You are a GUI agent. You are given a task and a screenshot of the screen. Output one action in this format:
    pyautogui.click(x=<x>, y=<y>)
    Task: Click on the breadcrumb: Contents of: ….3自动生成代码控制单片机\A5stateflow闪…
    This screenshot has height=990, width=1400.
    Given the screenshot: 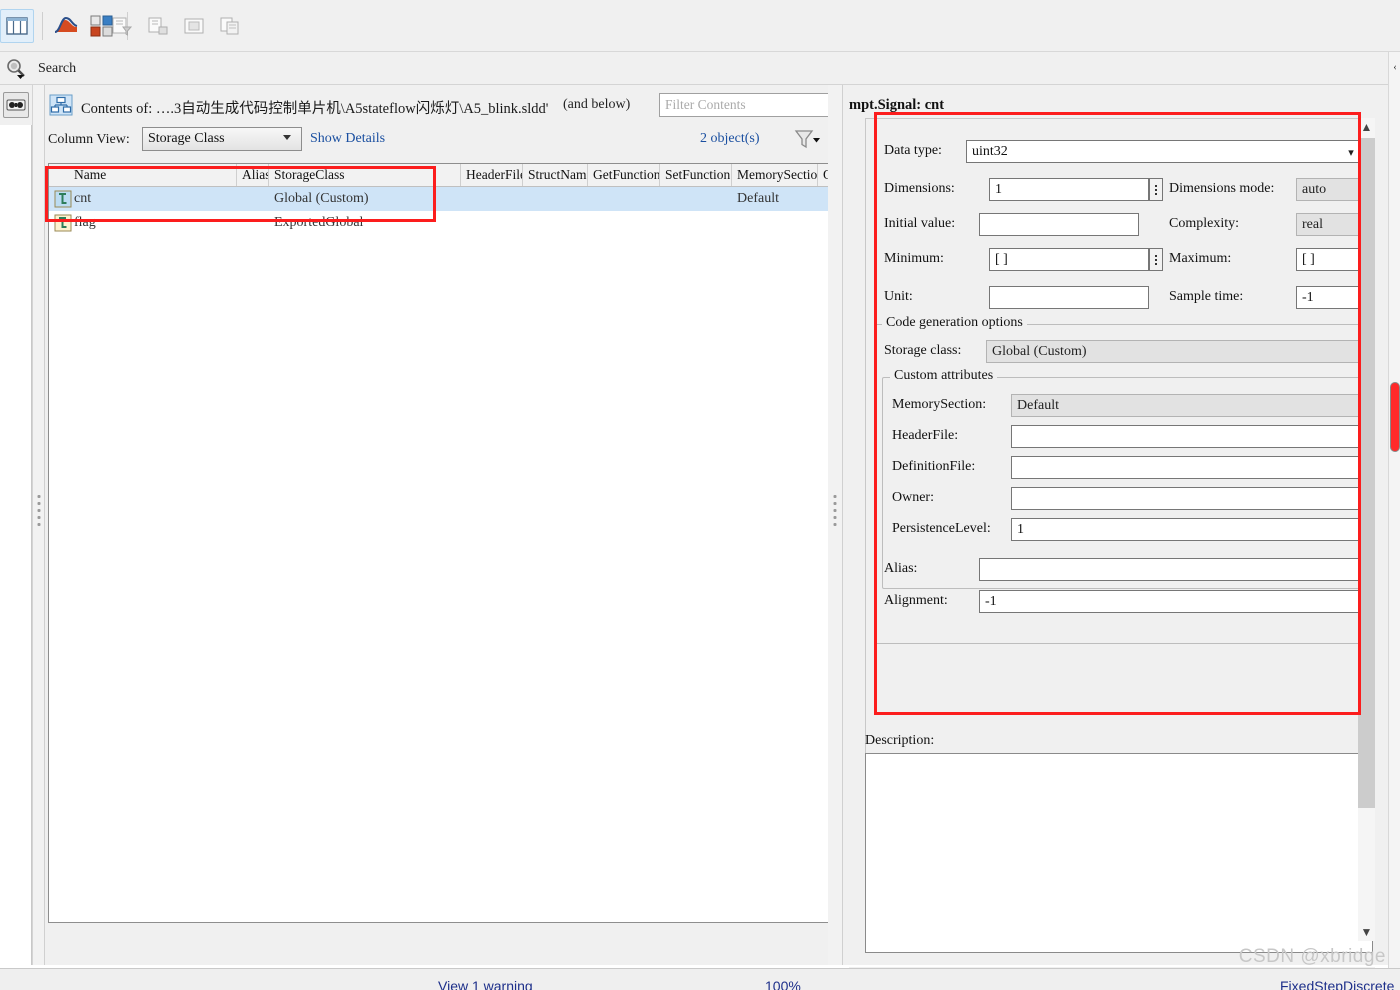 What is the action you would take?
    pyautogui.click(x=440, y=106)
    